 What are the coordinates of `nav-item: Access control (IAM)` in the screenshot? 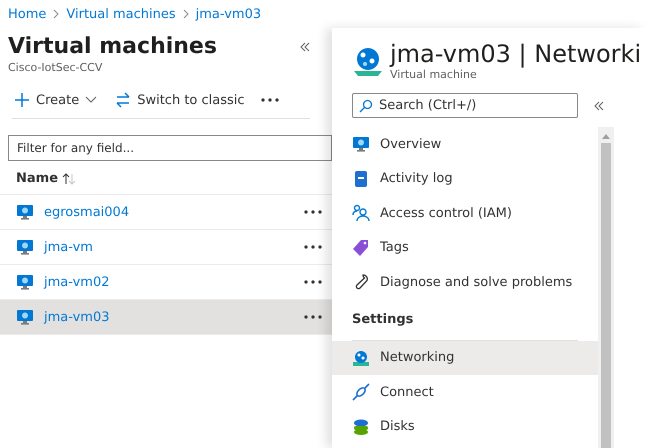 It's located at (465, 213).